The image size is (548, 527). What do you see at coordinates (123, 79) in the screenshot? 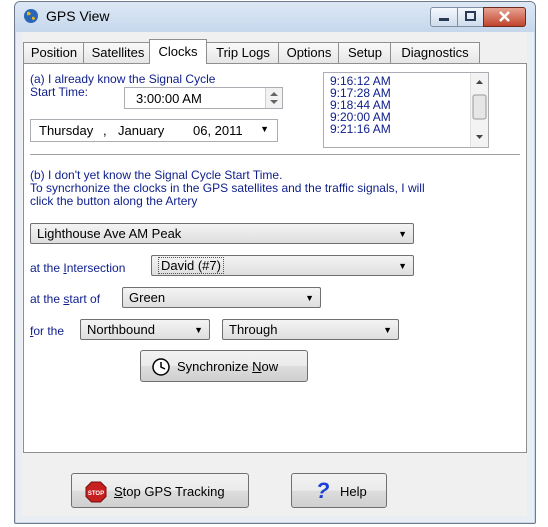
I see `section-a-label: (a) I already know the Signal Cycle` at bounding box center [123, 79].